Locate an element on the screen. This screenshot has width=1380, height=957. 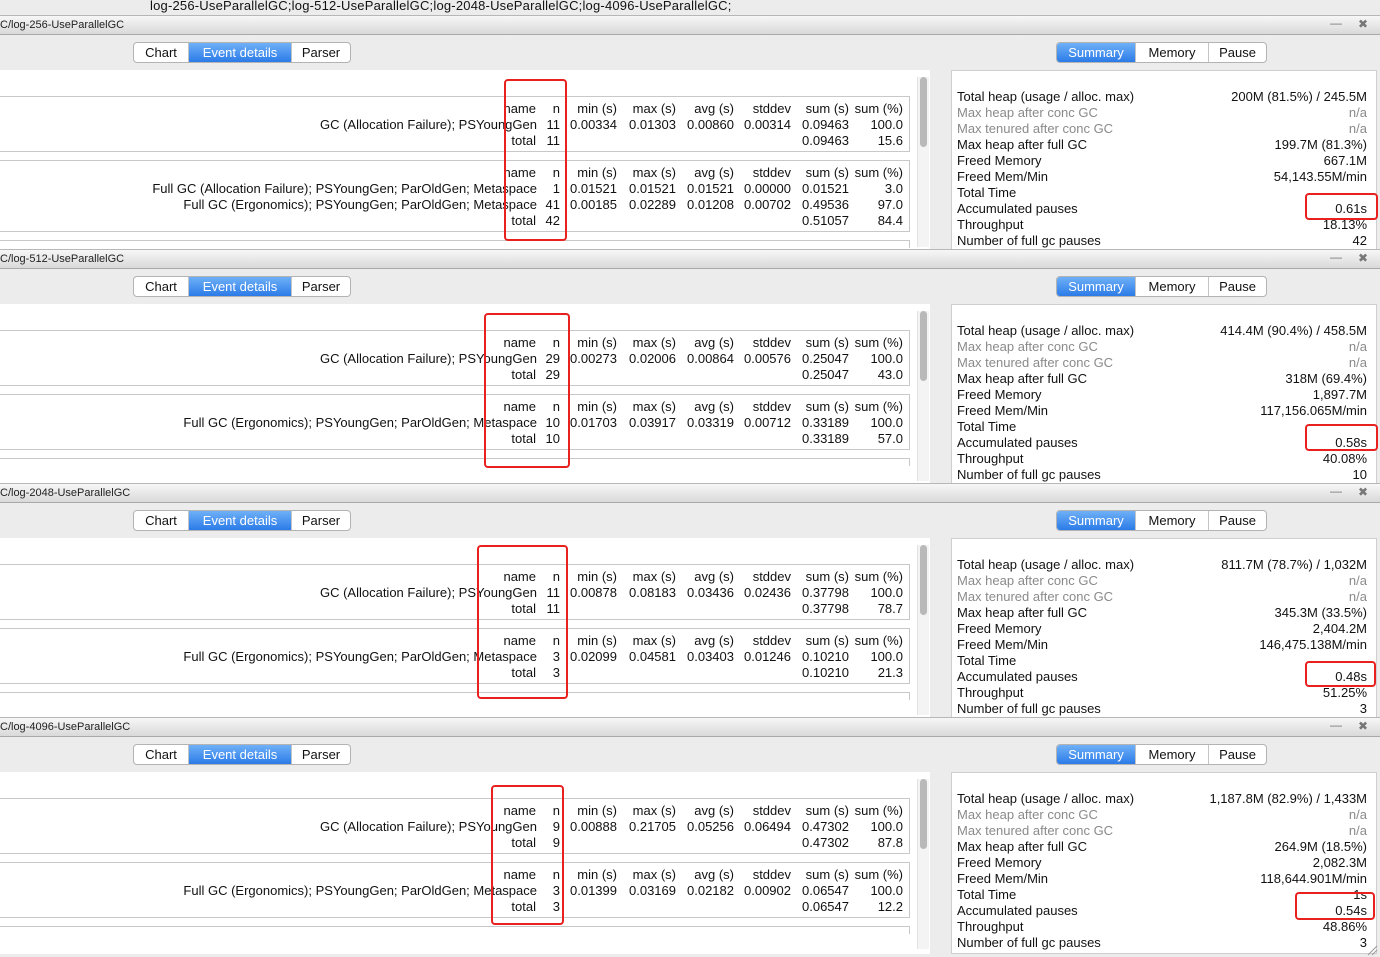
event-max: 0.21705 is located at coordinates (652, 826).